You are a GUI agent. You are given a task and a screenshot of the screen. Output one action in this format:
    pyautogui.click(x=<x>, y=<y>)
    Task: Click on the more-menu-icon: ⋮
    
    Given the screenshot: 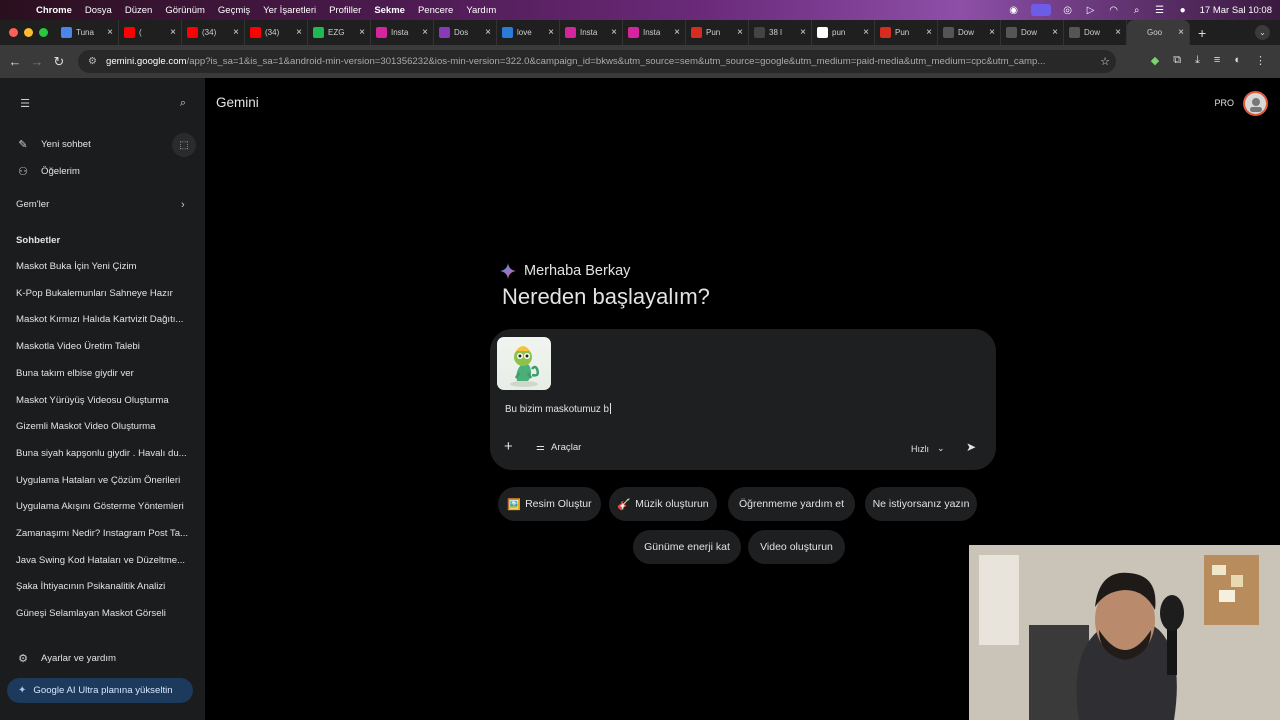 What is the action you would take?
    pyautogui.click(x=1260, y=60)
    